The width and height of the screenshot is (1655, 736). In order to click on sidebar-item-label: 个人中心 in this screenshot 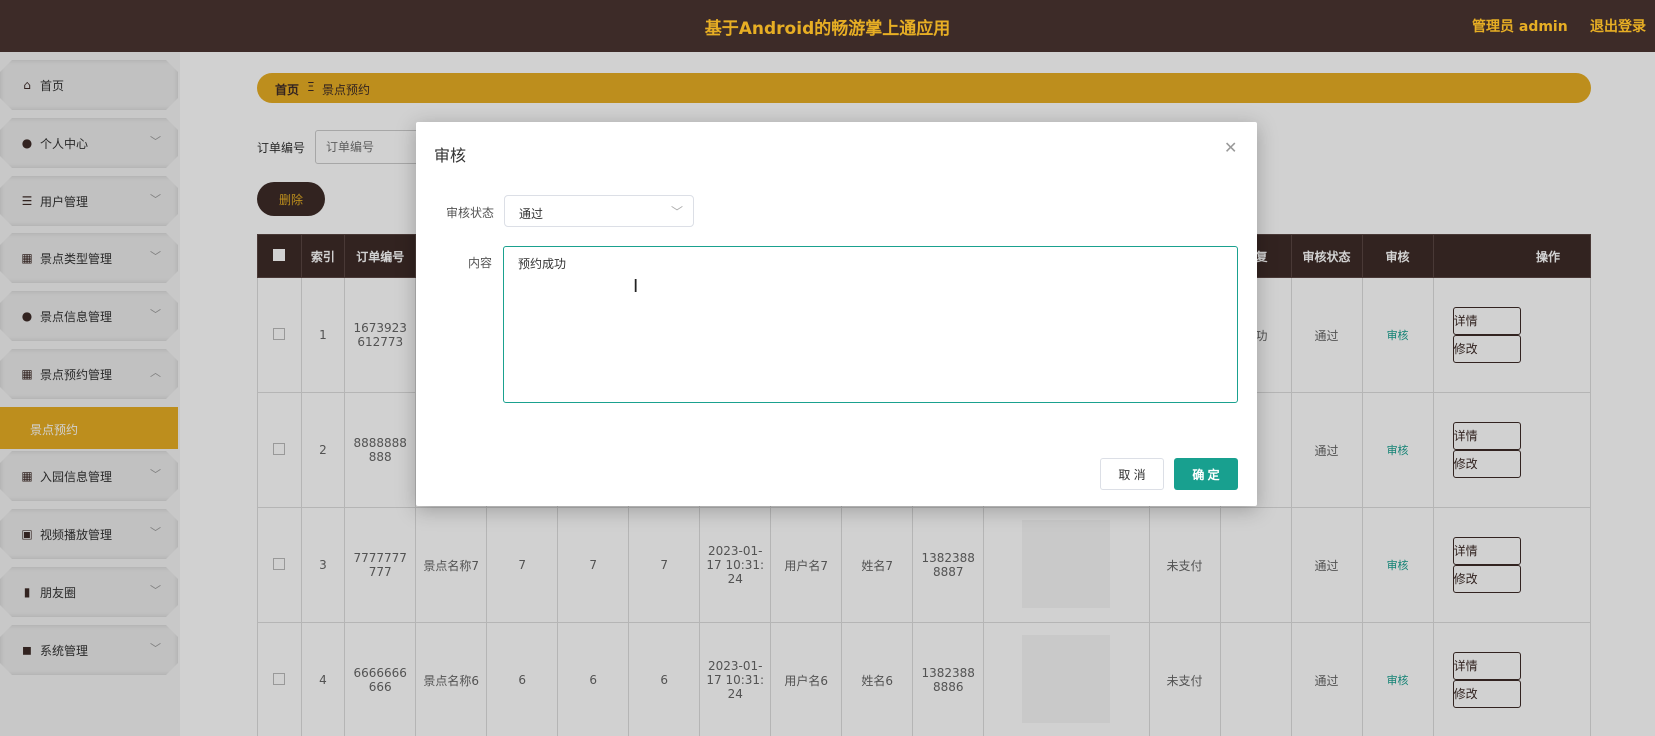, I will do `click(64, 144)`.